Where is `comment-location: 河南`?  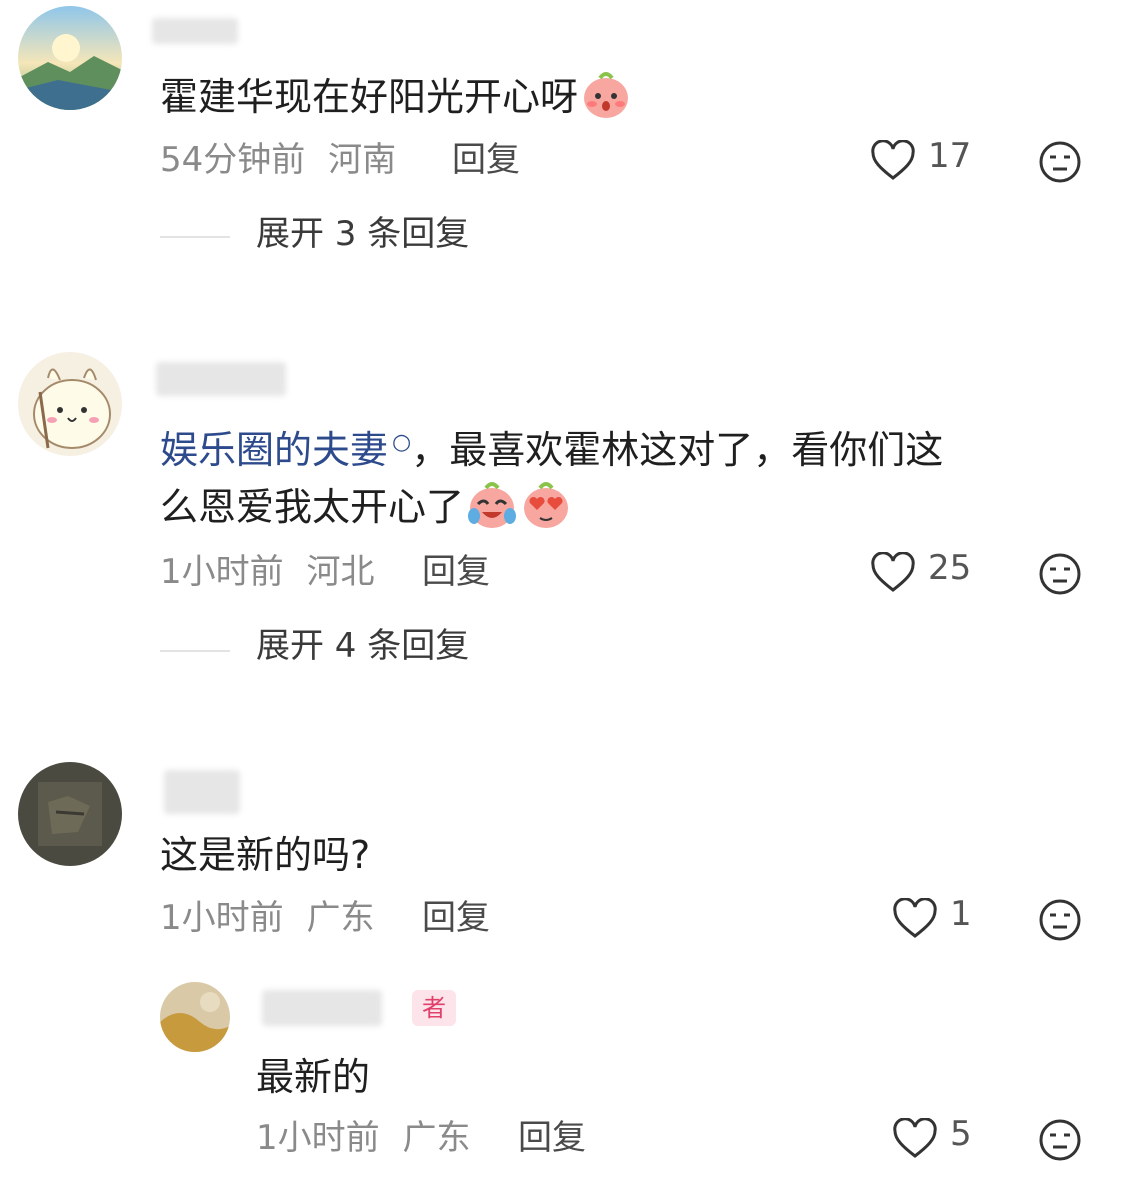 comment-location: 河南 is located at coordinates (362, 160).